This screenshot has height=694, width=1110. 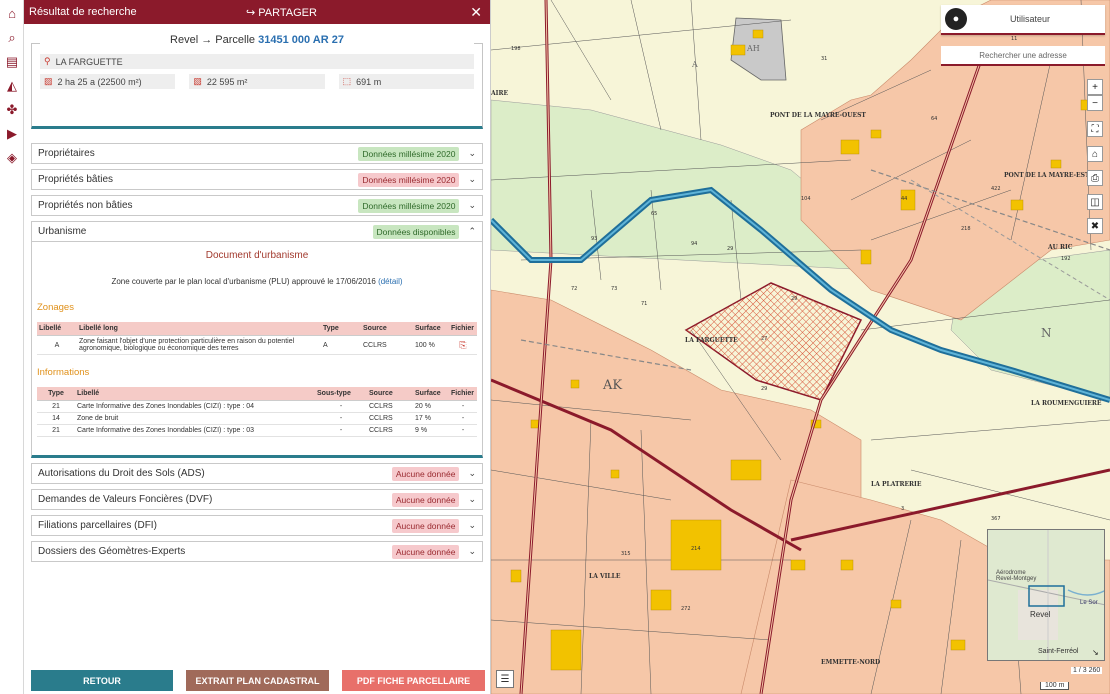 What do you see at coordinates (257, 255) in the screenshot?
I see `doc-title: Document d'urbanisme` at bounding box center [257, 255].